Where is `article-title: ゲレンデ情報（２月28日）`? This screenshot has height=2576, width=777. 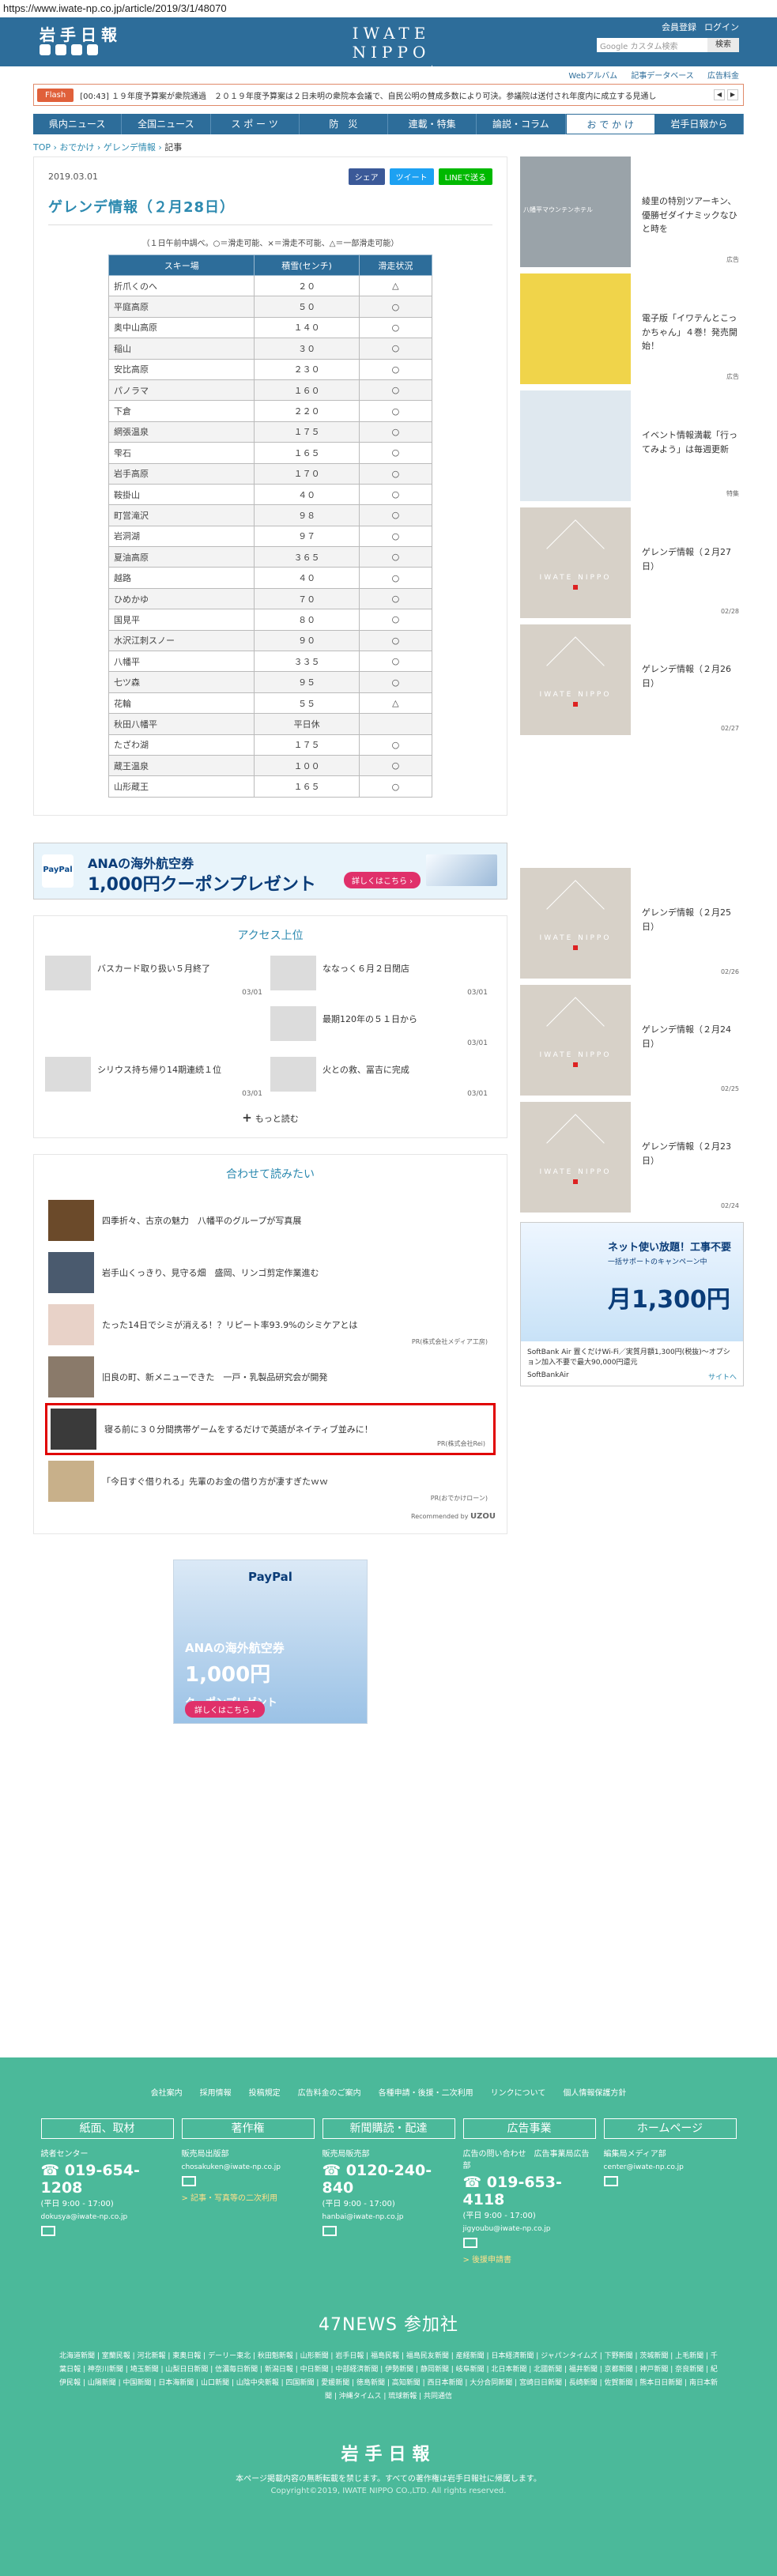 article-title: ゲレンデ情報（２月28日） is located at coordinates (270, 207).